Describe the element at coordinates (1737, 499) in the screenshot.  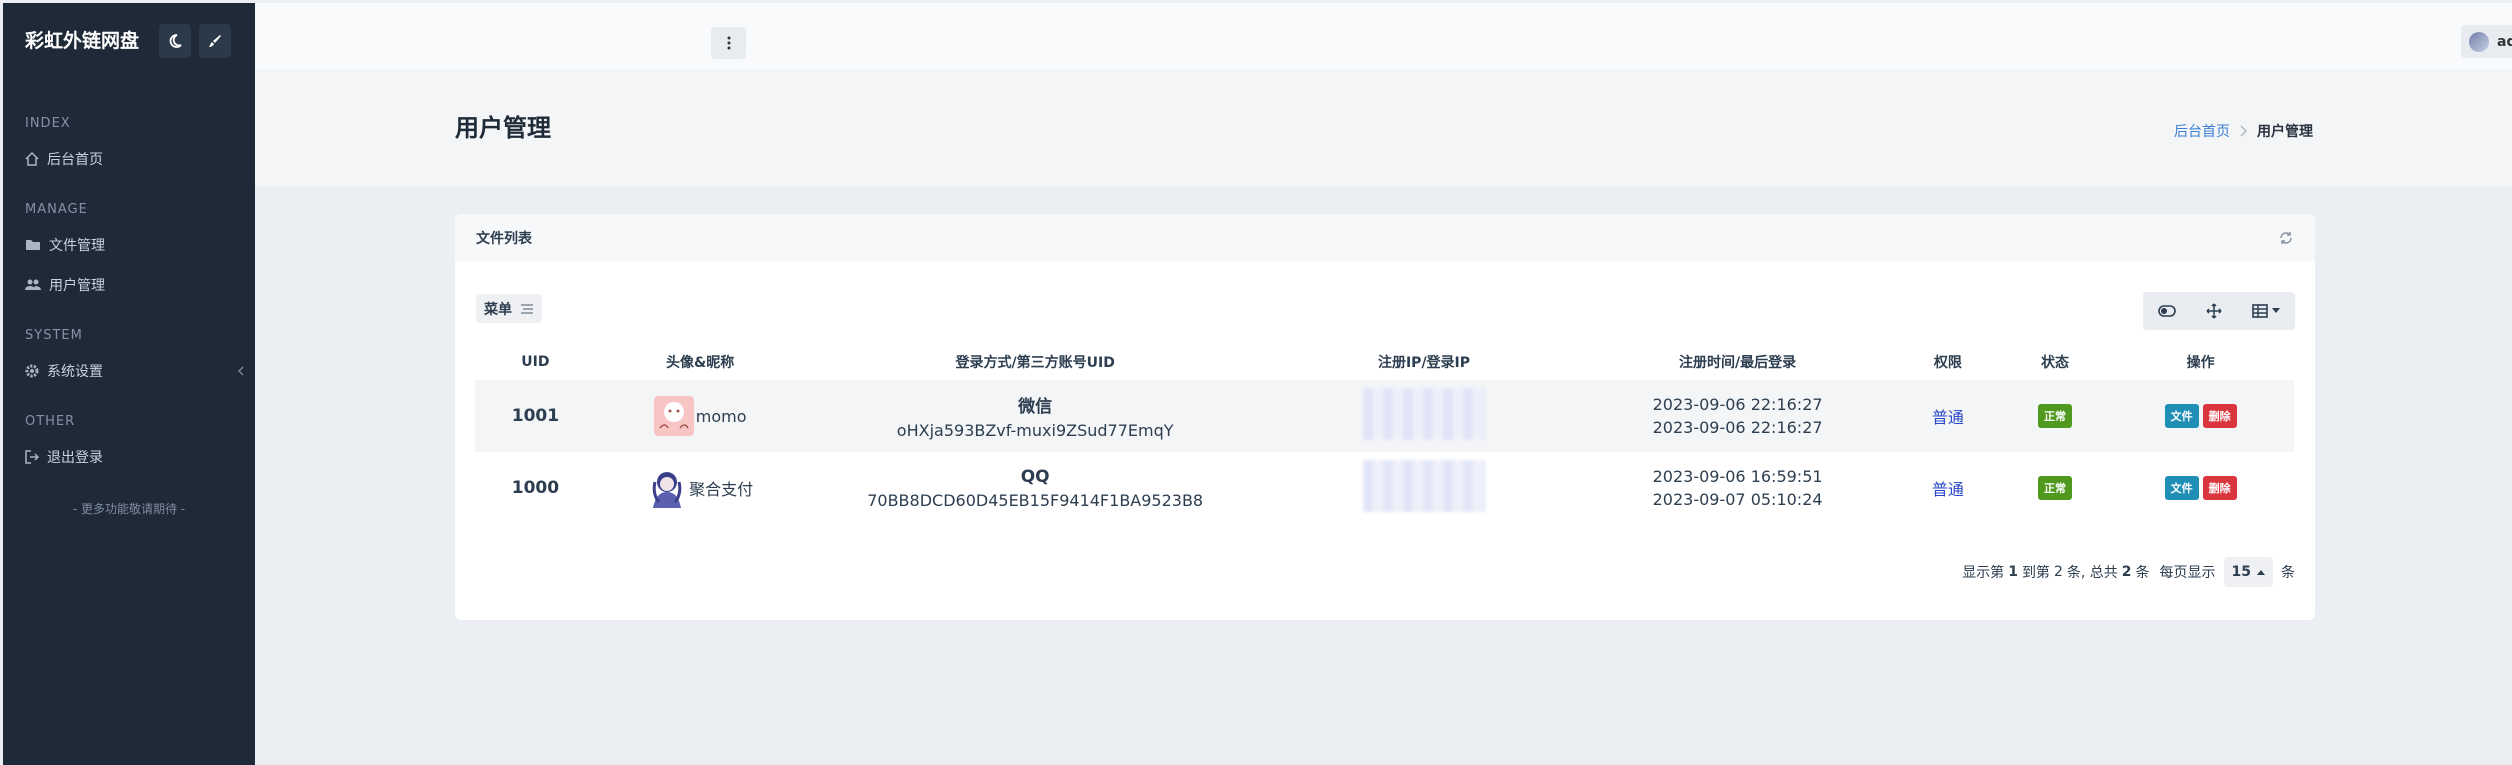
I see `last-login: 2023-09-07 05:10:24` at that location.